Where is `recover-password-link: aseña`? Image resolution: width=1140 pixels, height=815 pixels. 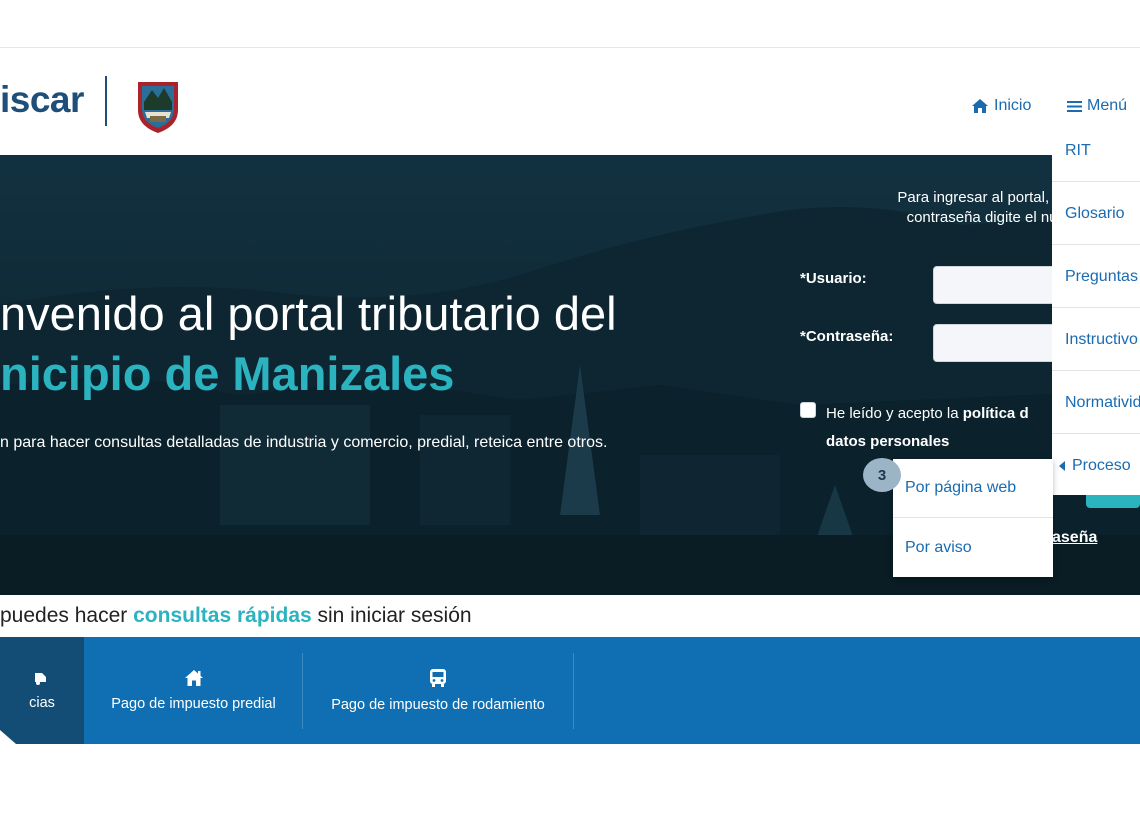 recover-password-link: aseña is located at coordinates (1074, 538).